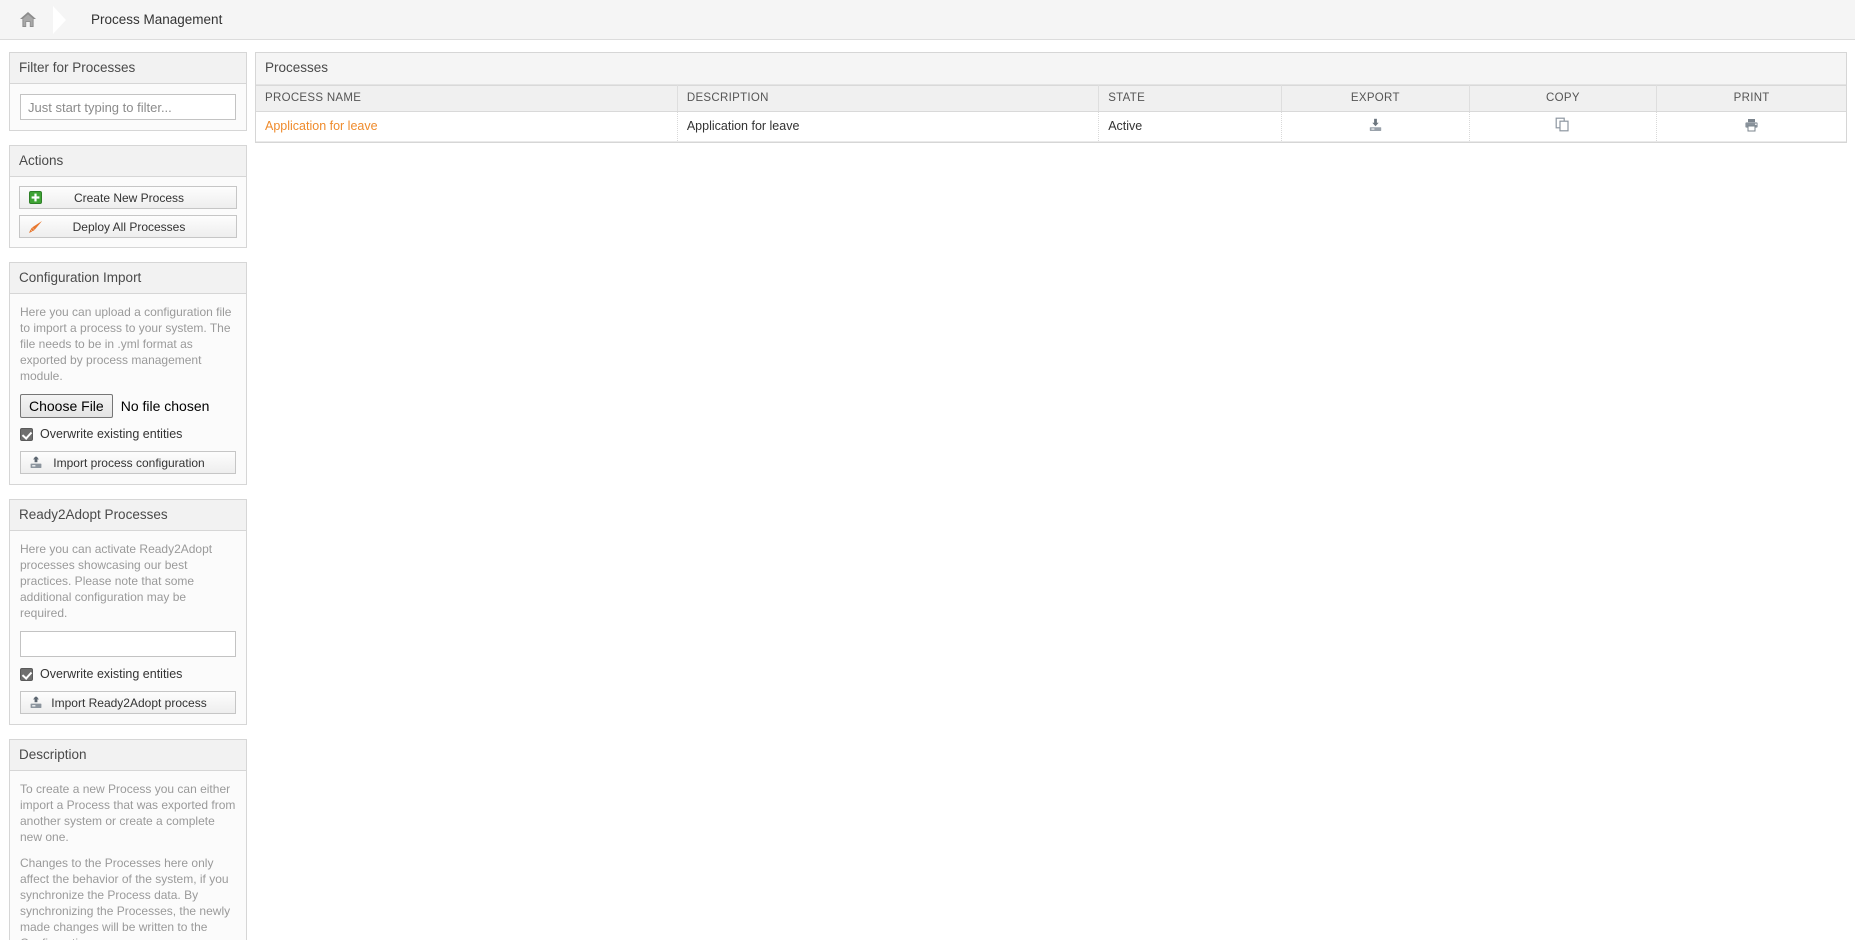 The image size is (1855, 940). Describe the element at coordinates (66, 406) in the screenshot. I see `choose-file-button: Choose File` at that location.